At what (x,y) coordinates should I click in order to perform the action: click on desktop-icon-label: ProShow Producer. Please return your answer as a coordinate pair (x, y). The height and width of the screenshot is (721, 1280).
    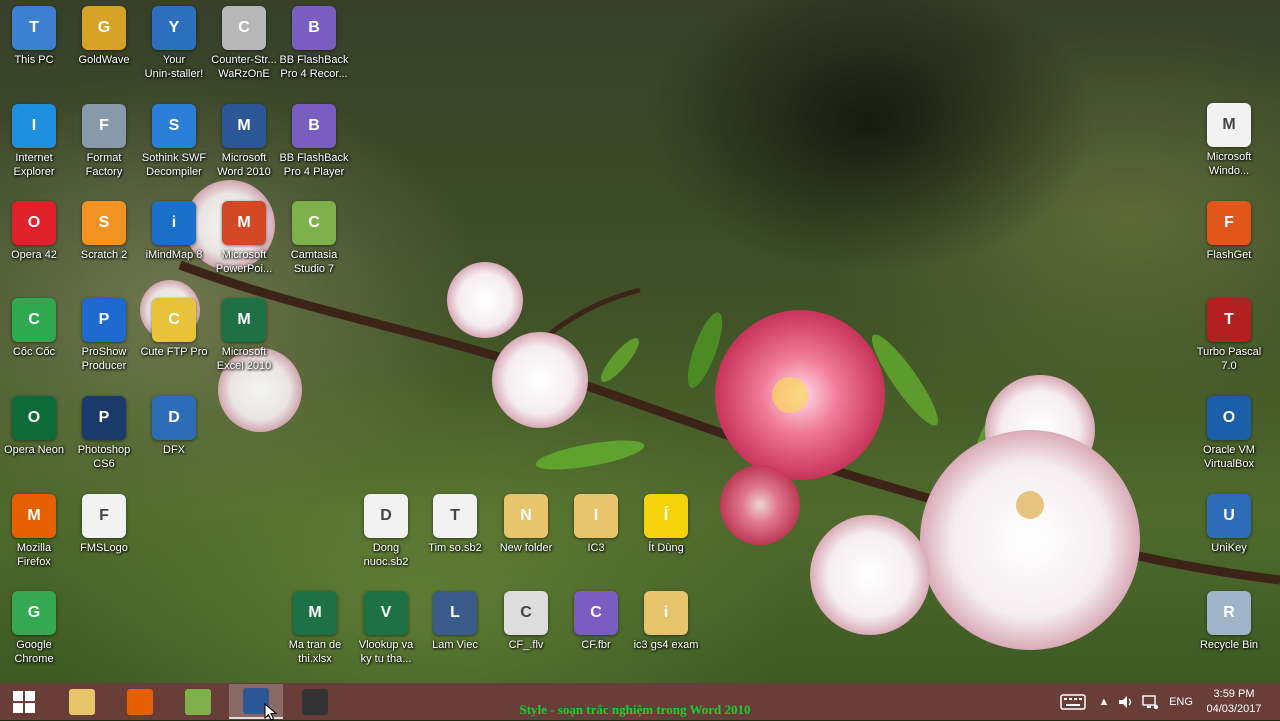
    Looking at the image, I should click on (104, 359).